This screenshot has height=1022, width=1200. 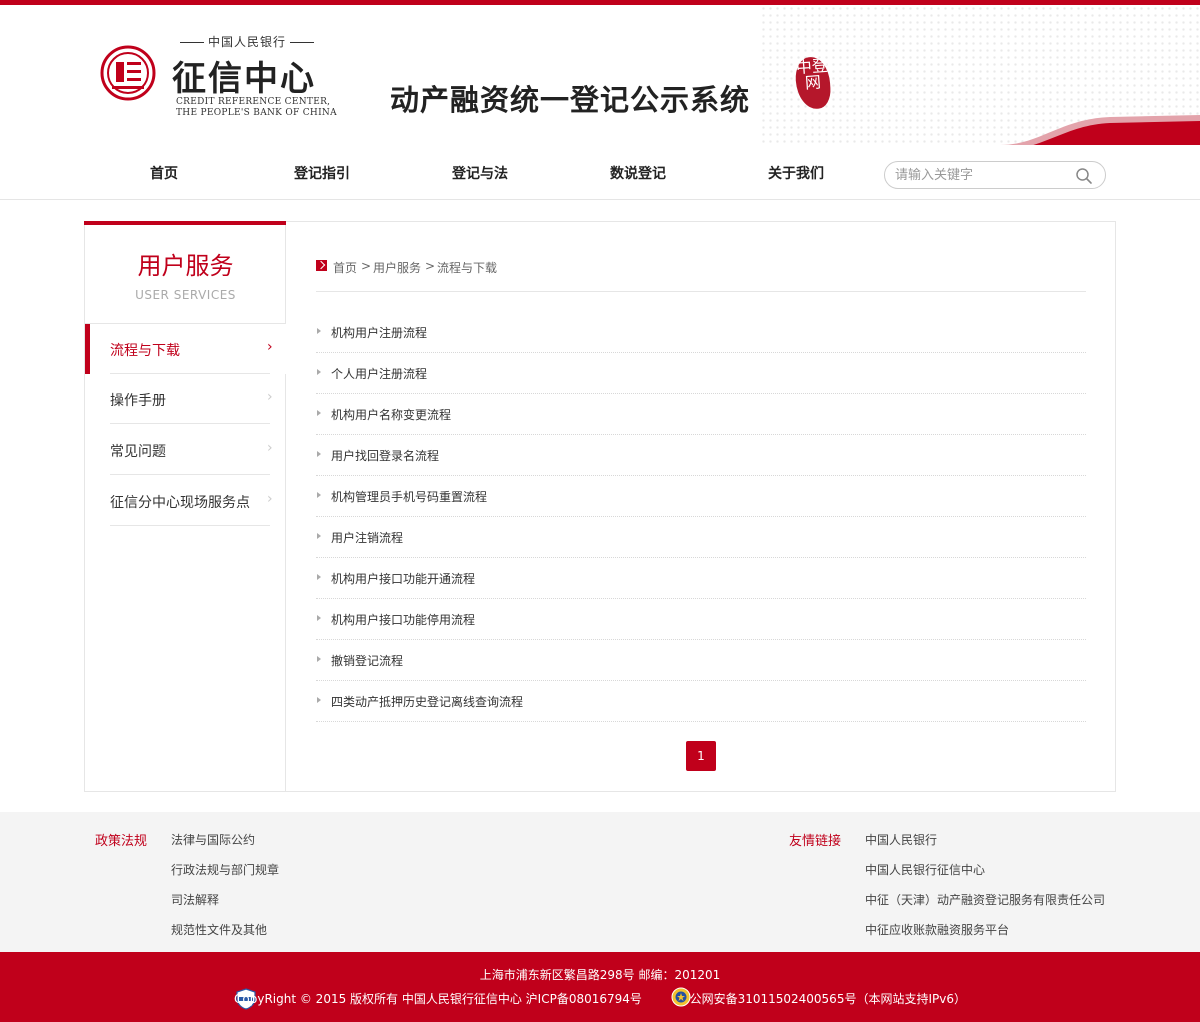 I want to click on sidebar-item-label: 操作手册, so click(x=138, y=401).